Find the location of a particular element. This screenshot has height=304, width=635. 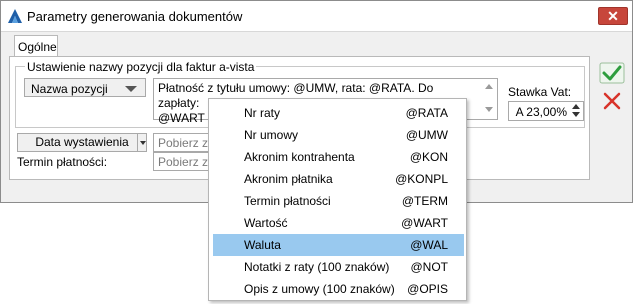

menu-item-code: @TERM is located at coordinates (424, 201).